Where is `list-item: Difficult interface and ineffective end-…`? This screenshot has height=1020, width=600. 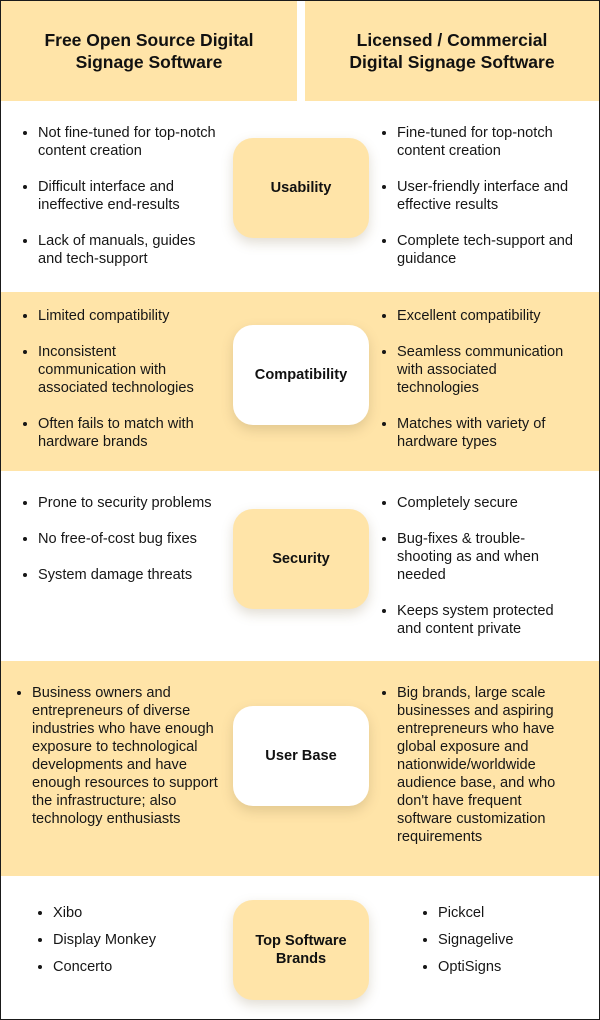 list-item: Difficult interface and ineffective end-… is located at coordinates (119, 196).